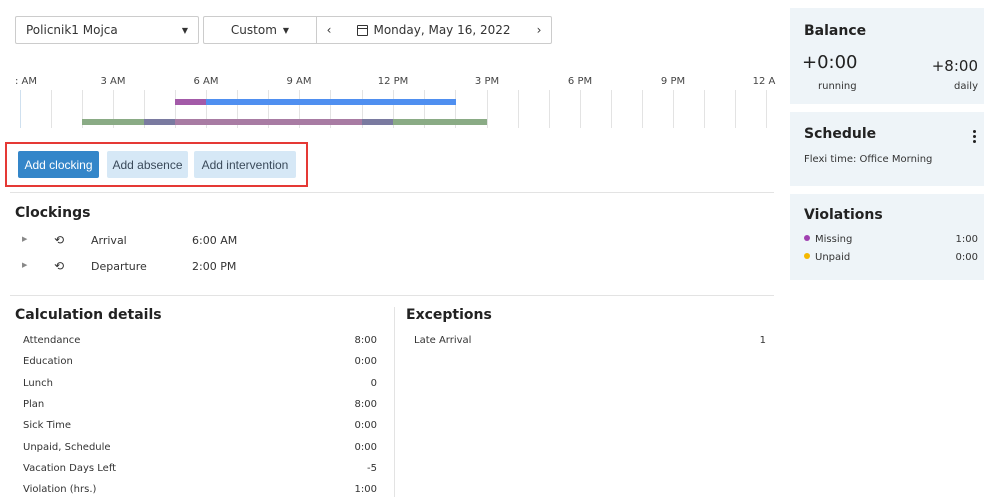 This screenshot has width=984, height=497. Describe the element at coordinates (891, 257) in the screenshot. I see `violation-row: Unpaid 0:00` at that location.